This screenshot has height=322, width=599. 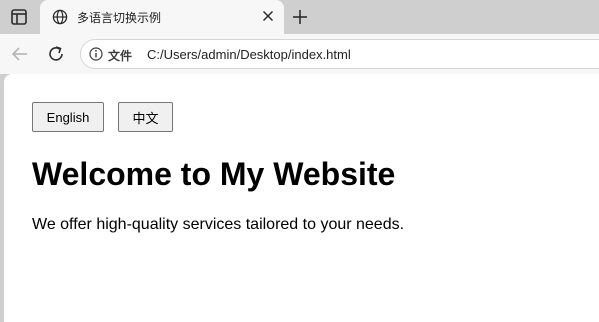 I want to click on info-icon, so click(x=96, y=54).